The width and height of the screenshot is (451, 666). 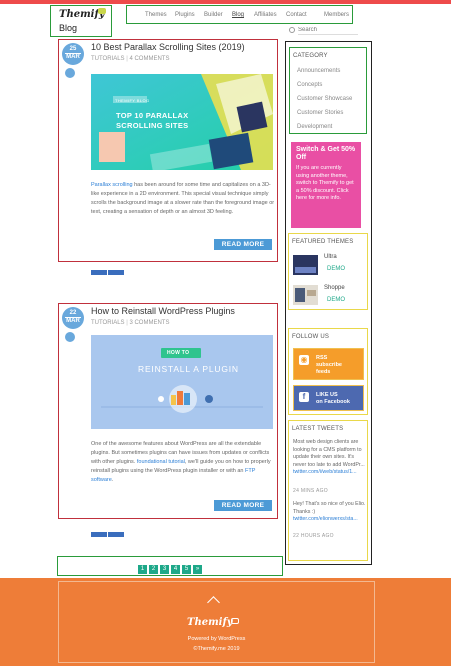 What do you see at coordinates (330, 257) in the screenshot?
I see `theme-name: Ultra` at bounding box center [330, 257].